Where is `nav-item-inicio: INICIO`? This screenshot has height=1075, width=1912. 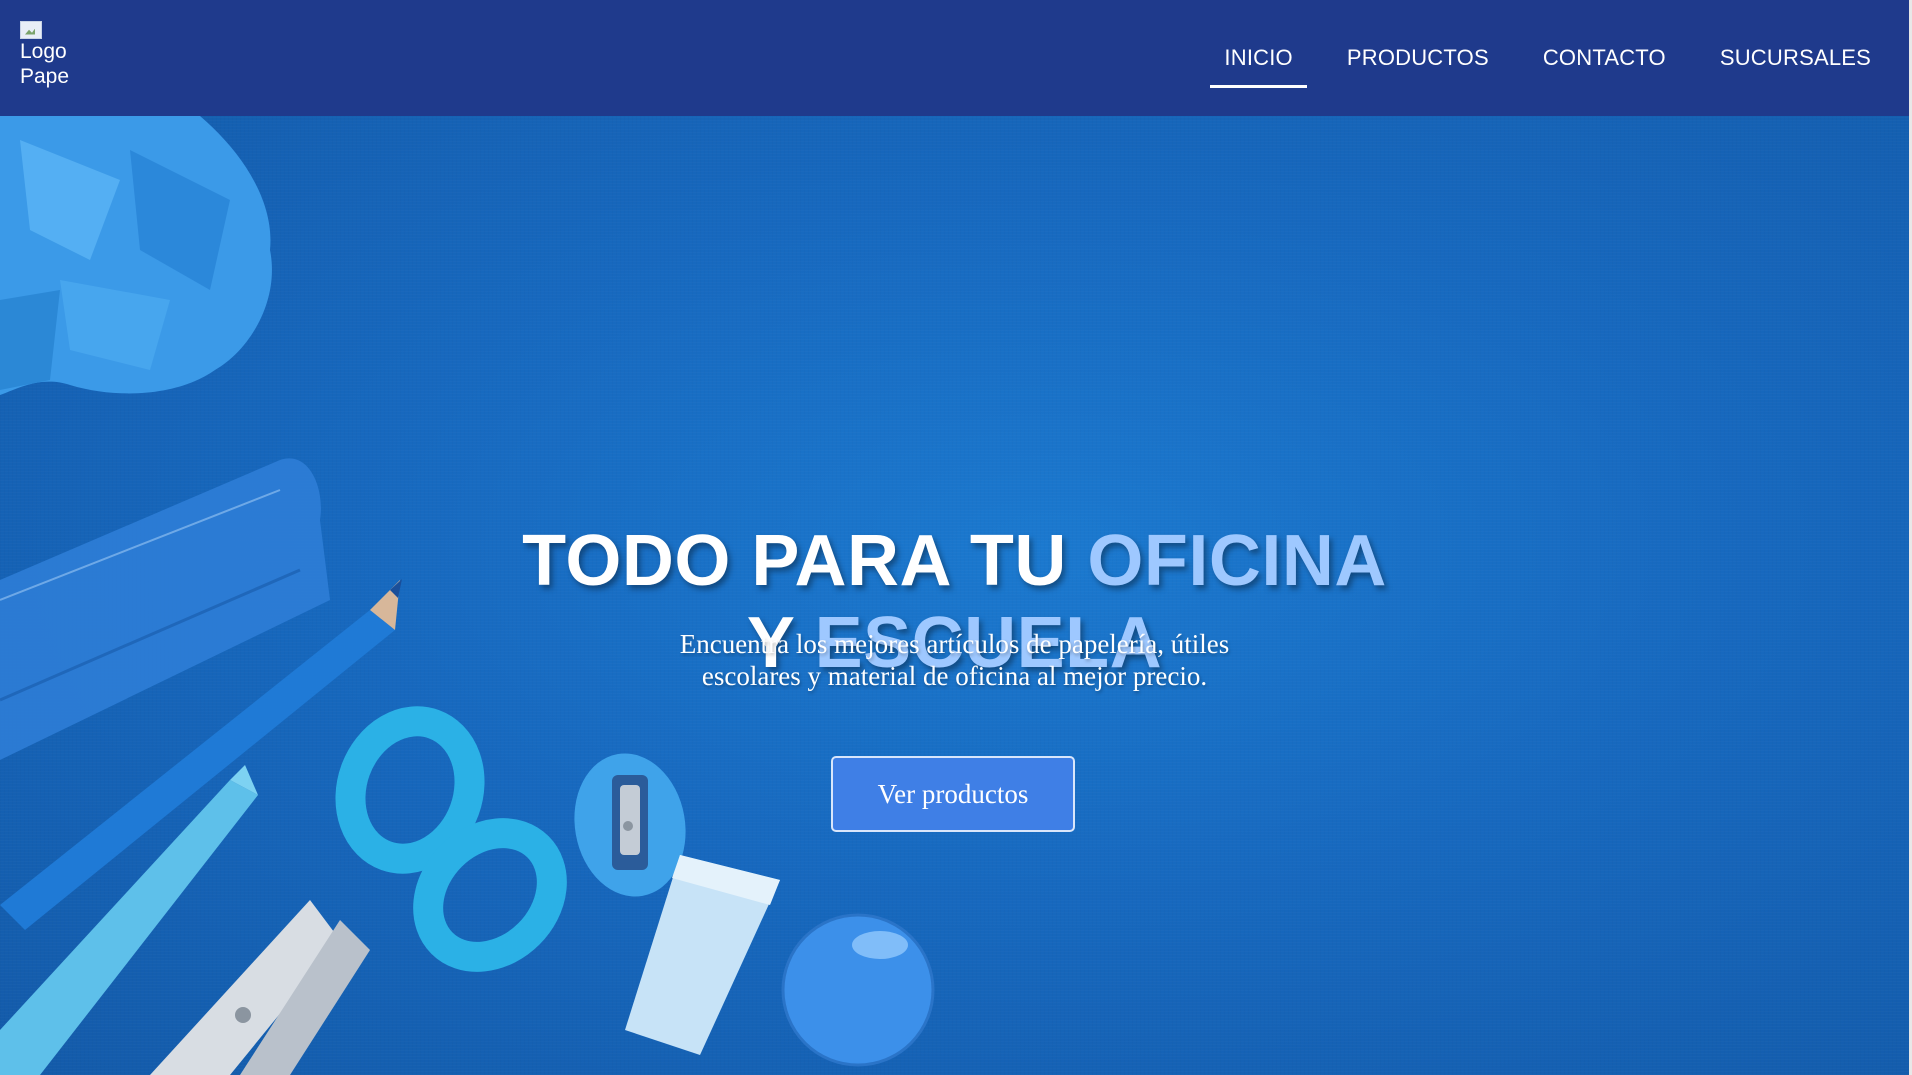 nav-item-inicio: INICIO is located at coordinates (1259, 58).